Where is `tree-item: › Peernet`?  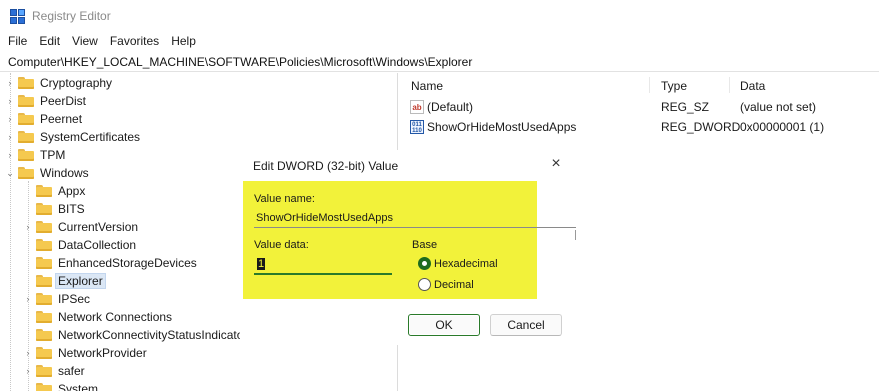 tree-item: › Peernet is located at coordinates (44, 119).